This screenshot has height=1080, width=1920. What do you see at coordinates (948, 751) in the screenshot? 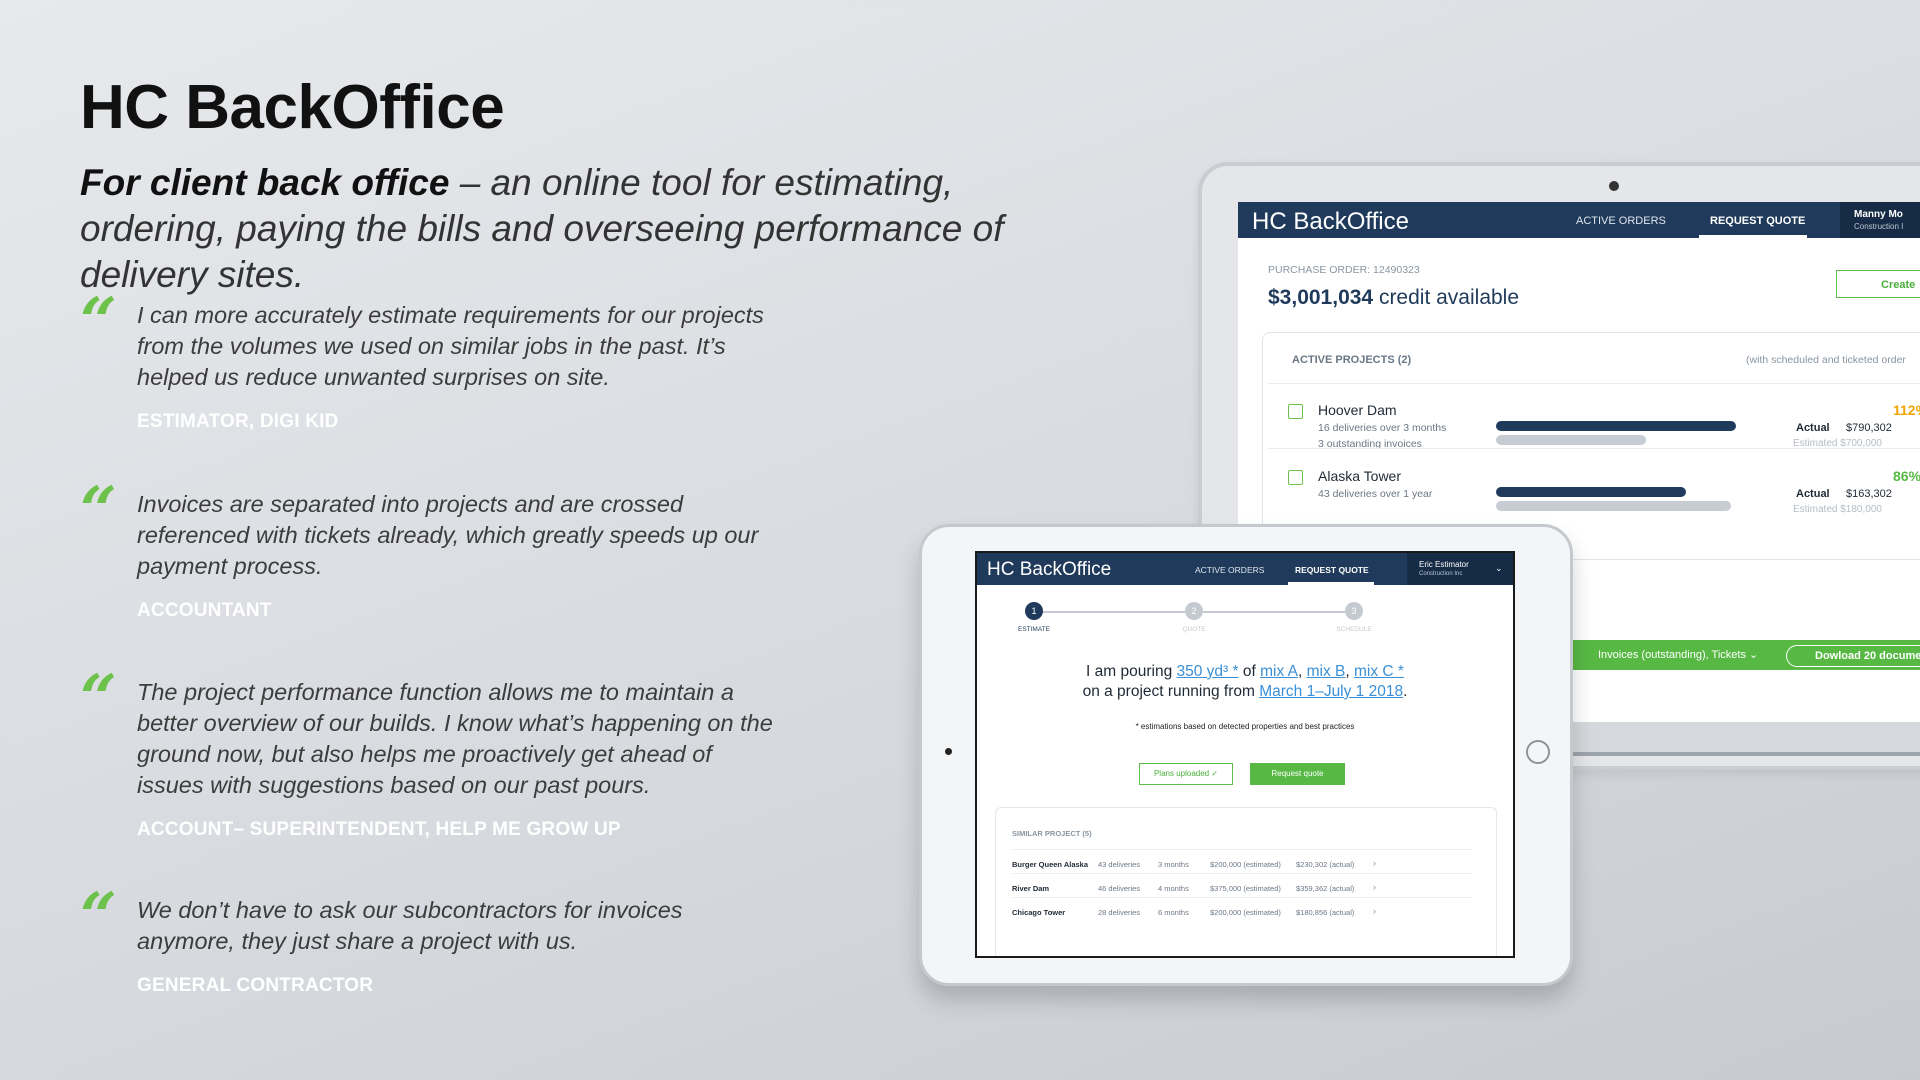
I see `tablet-camera-icon` at bounding box center [948, 751].